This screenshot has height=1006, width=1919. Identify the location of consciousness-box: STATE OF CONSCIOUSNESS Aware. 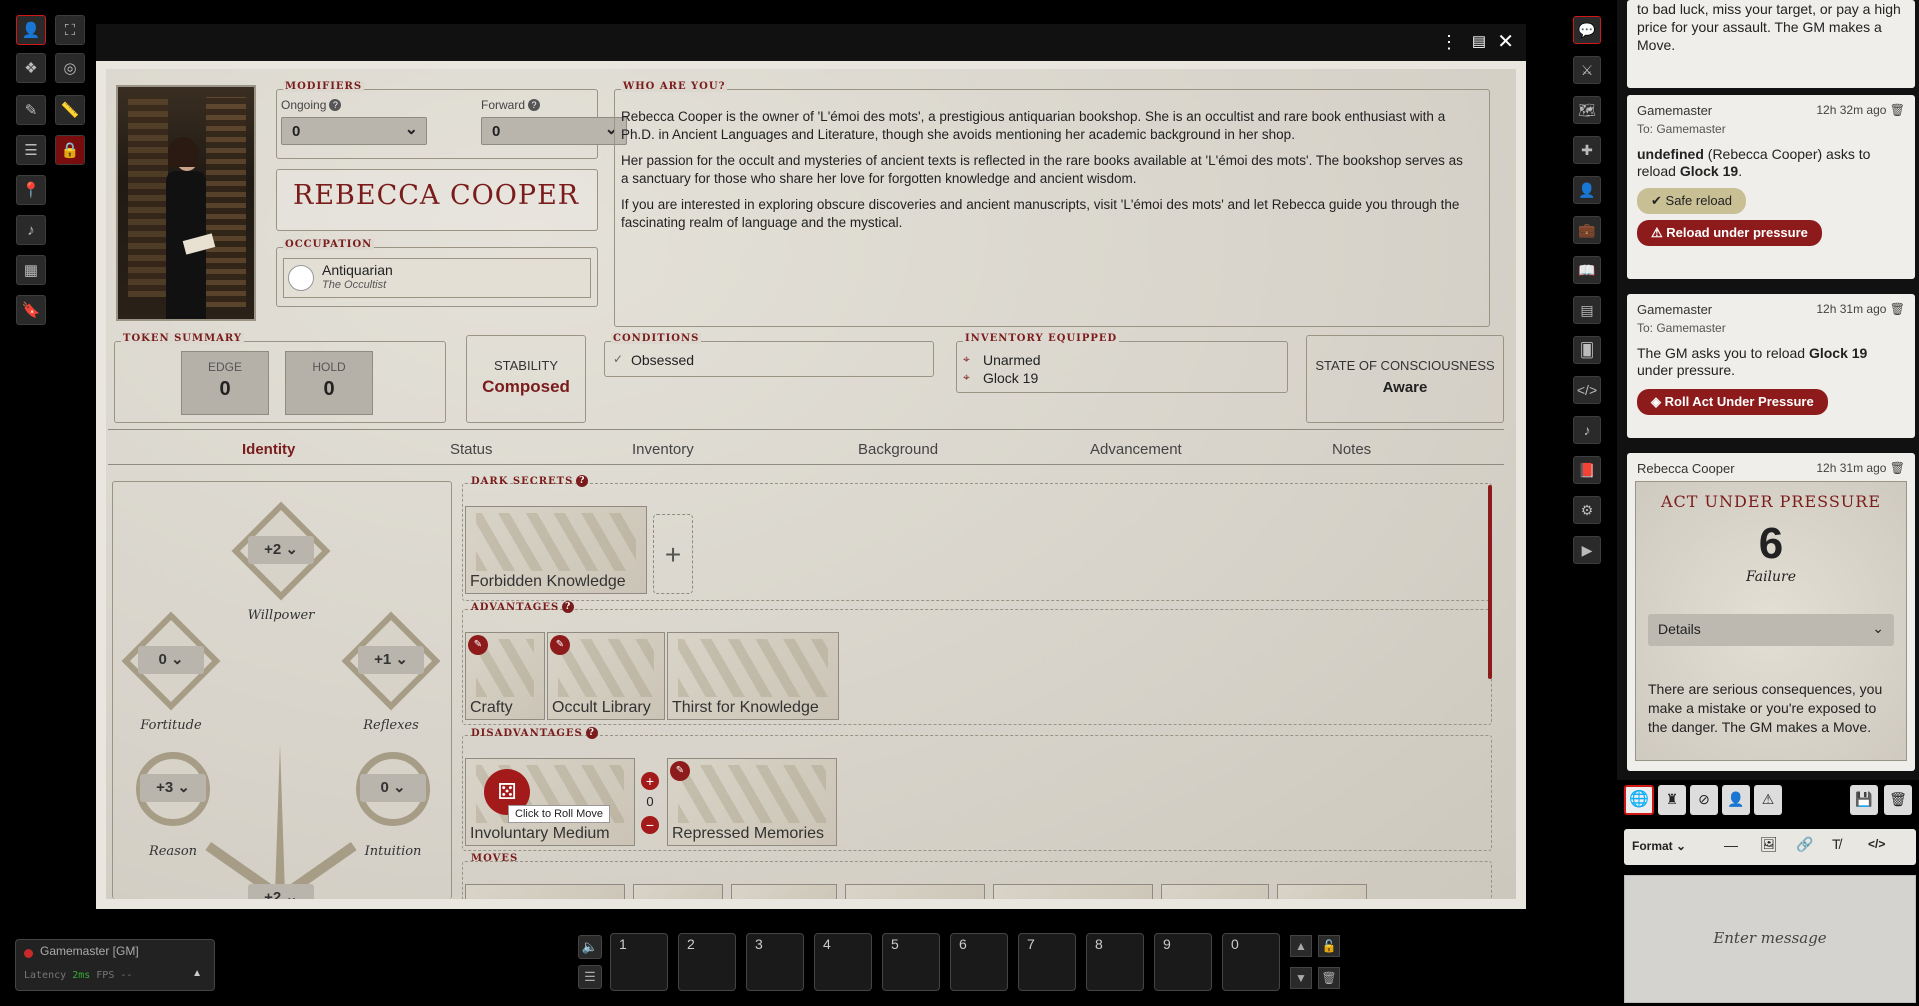
(1405, 379).